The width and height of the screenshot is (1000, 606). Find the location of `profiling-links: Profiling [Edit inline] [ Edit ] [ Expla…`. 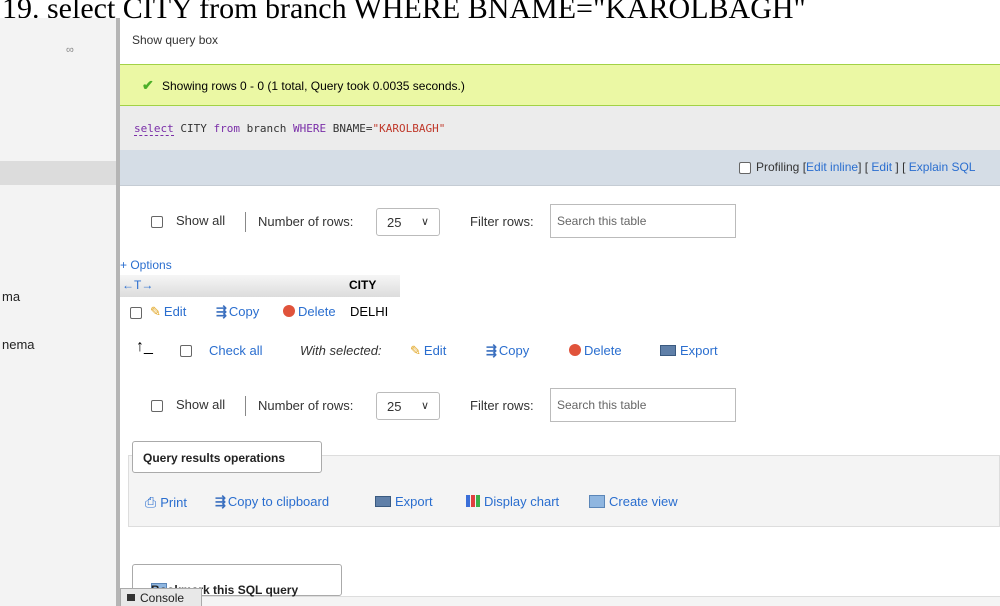

profiling-links: Profiling [Edit inline] [ Edit ] [ Expla… is located at coordinates (866, 167).